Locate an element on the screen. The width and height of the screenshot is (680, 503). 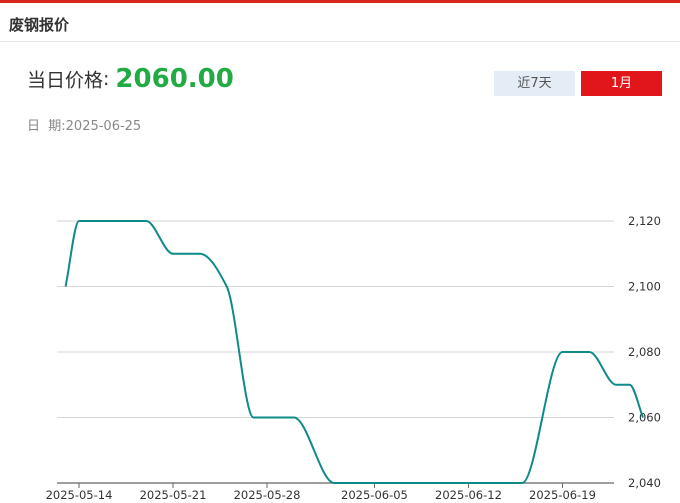
y-tick-label: 2,060 is located at coordinates (644, 418).